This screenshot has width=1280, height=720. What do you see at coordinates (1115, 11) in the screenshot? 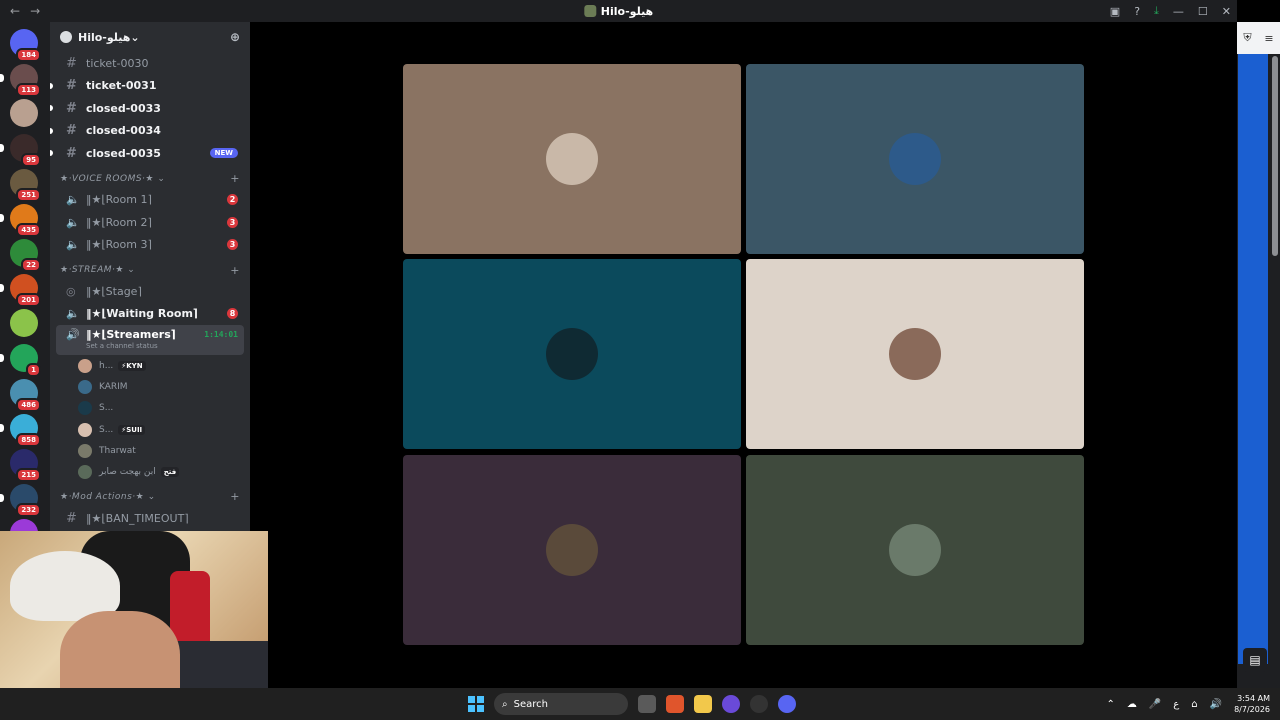
I see `inbox-icon: ▣` at bounding box center [1115, 11].